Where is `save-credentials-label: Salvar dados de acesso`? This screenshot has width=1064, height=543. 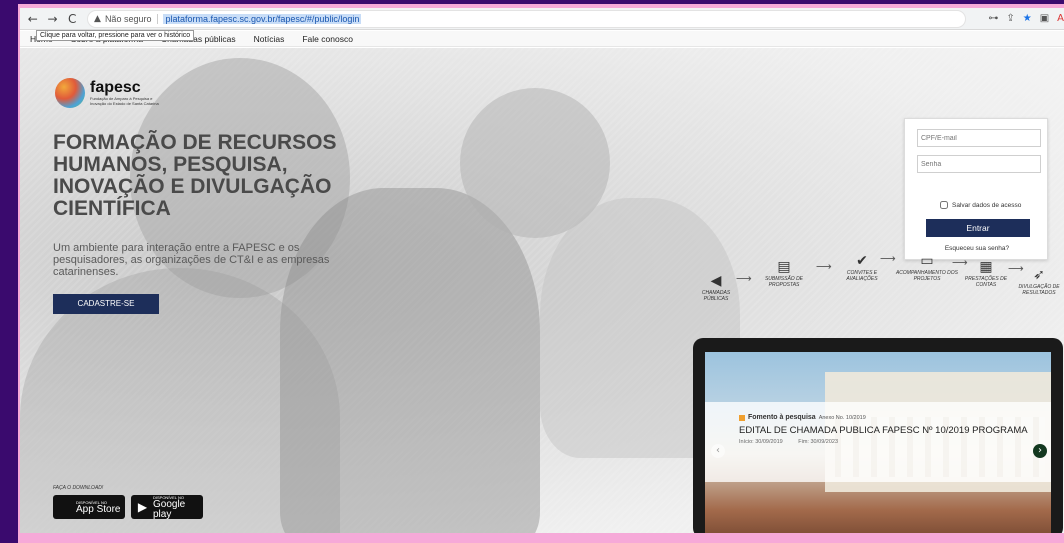 save-credentials-label: Salvar dados de acesso is located at coordinates (987, 205).